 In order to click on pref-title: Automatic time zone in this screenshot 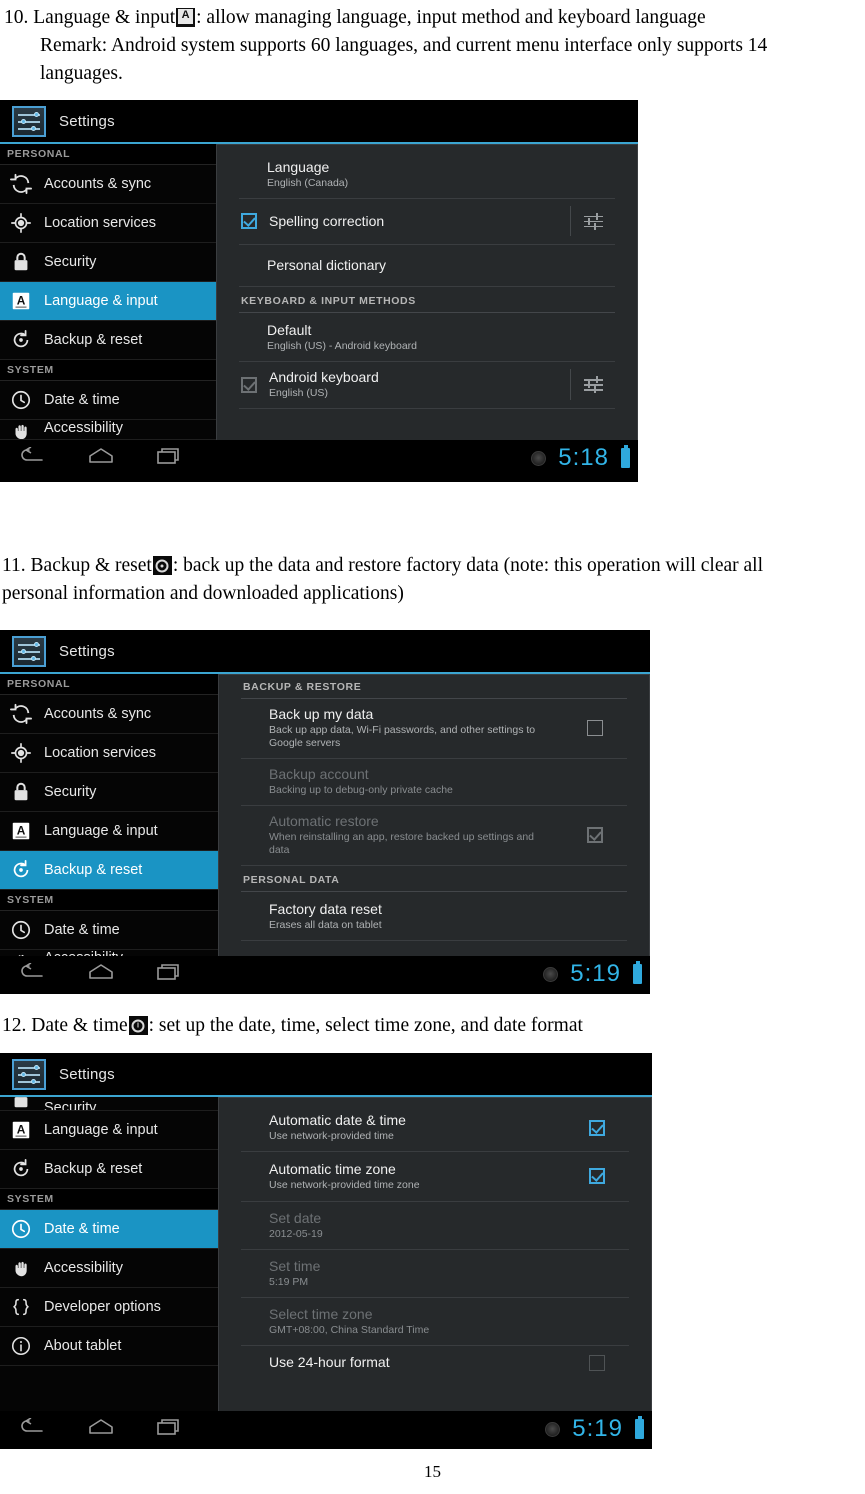, I will do `click(332, 1168)`.